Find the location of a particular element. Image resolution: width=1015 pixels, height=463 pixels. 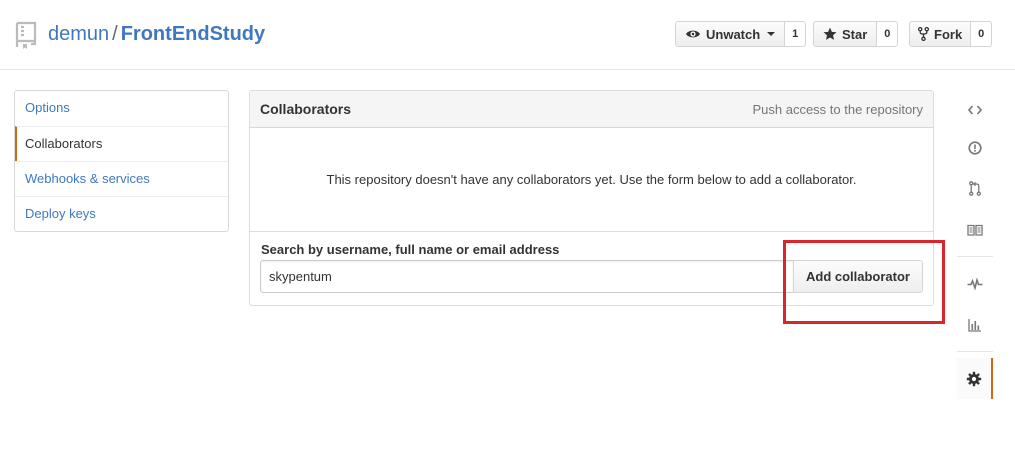

star-label: Star is located at coordinates (855, 34).